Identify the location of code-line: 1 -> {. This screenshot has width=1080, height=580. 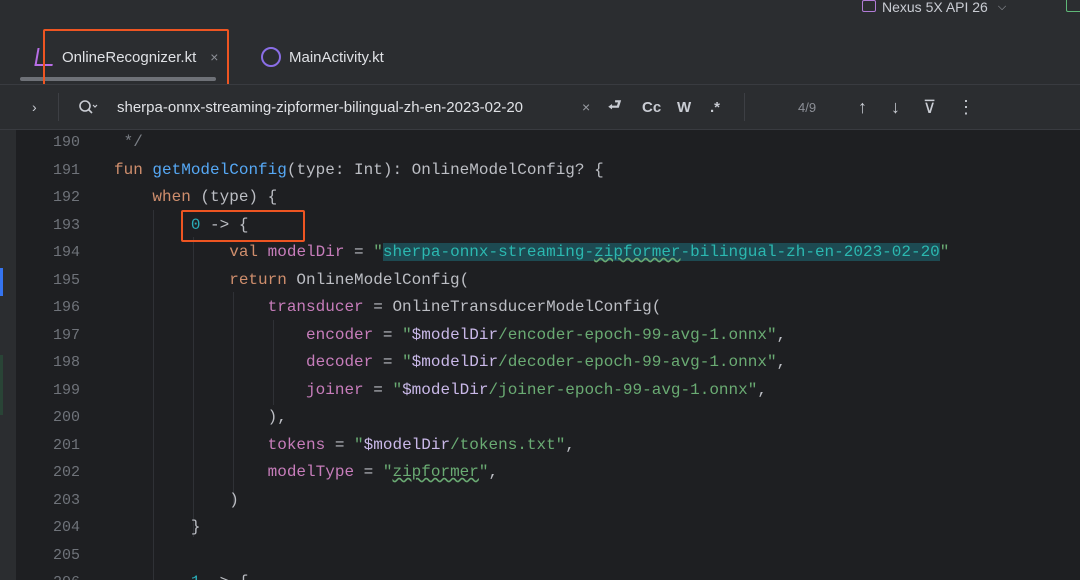
(181, 576).